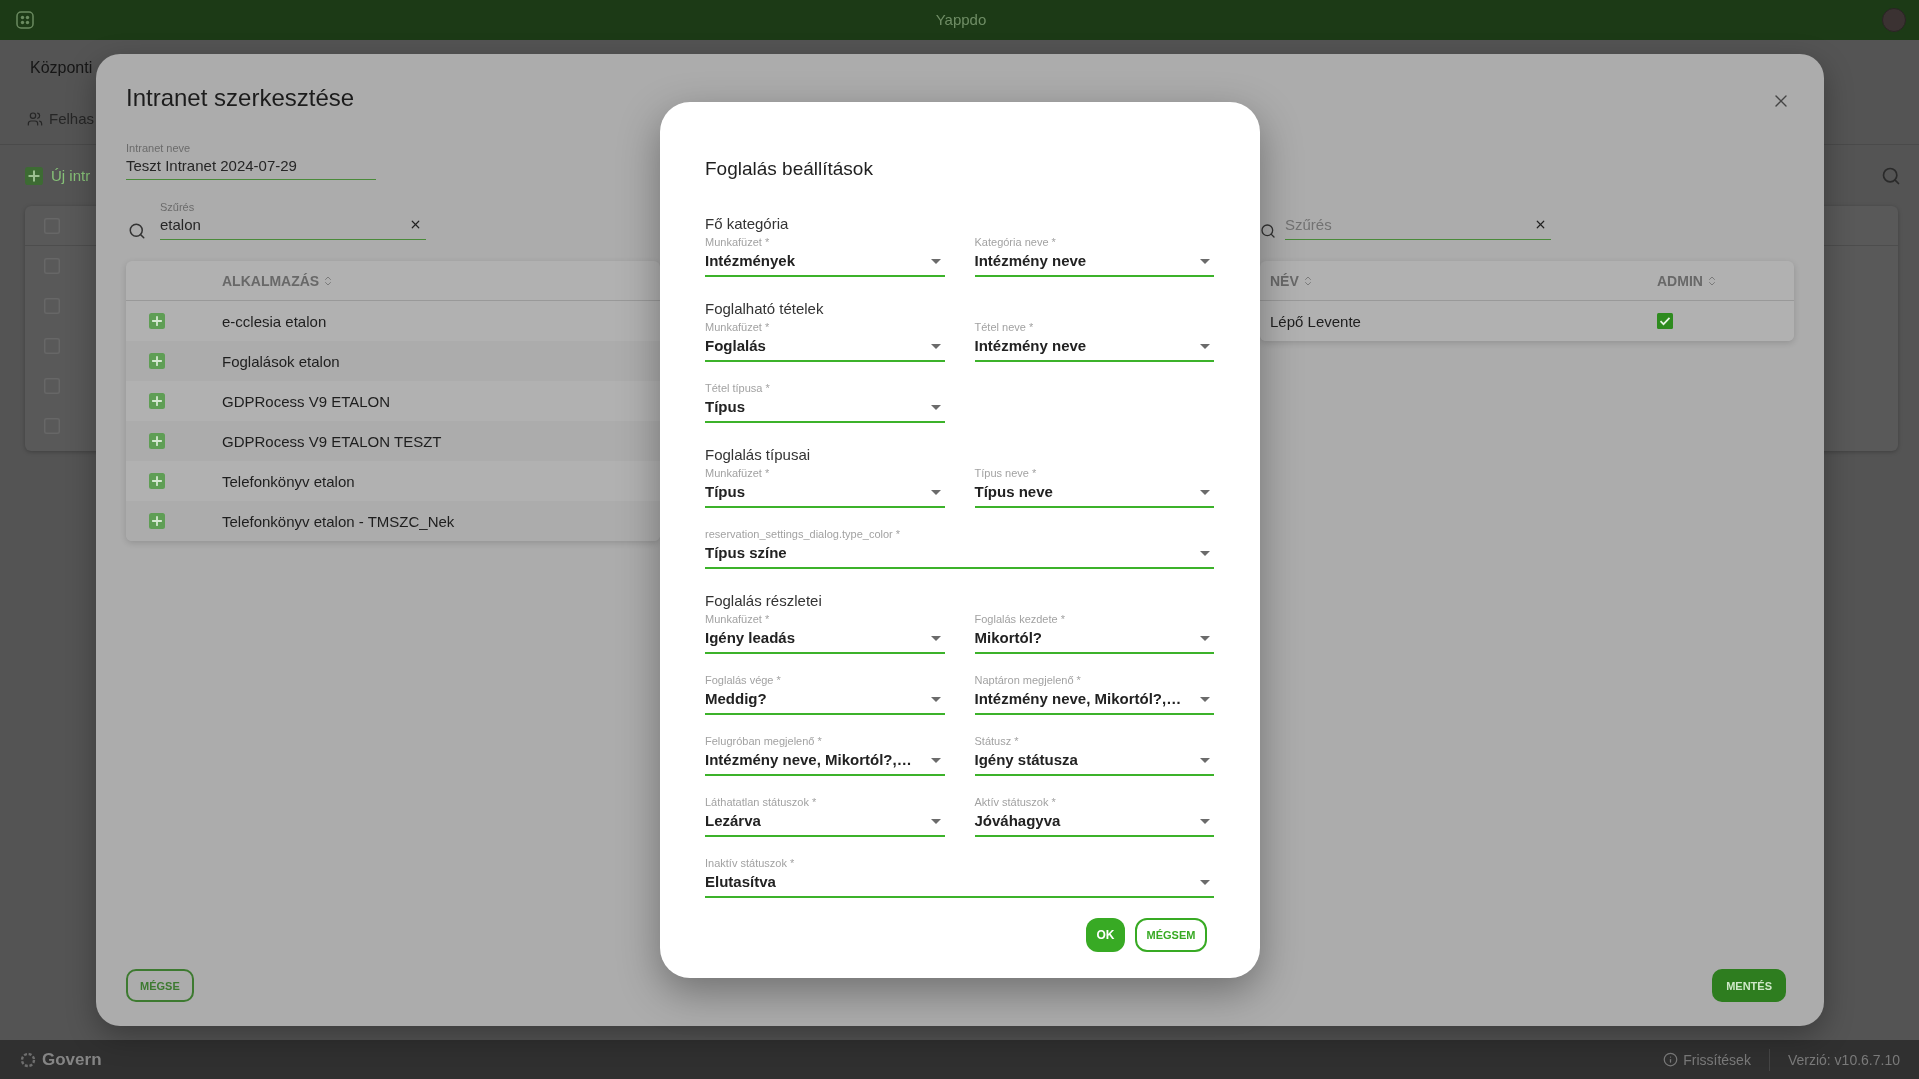 The width and height of the screenshot is (1919, 1079). I want to click on checkbox, so click(1665, 321).